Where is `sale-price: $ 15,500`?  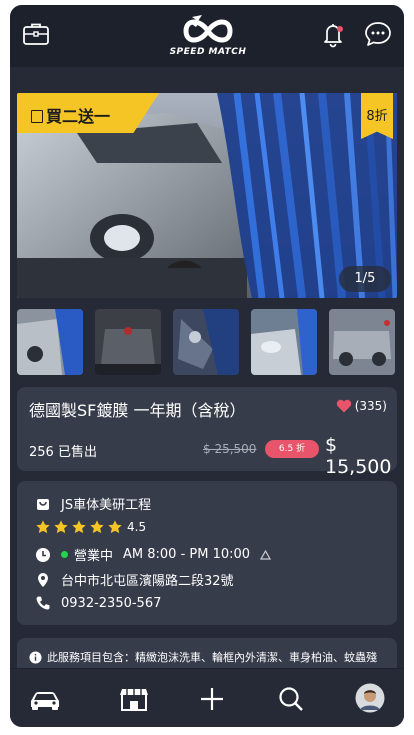
sale-price: $ 15,500 is located at coordinates (358, 456).